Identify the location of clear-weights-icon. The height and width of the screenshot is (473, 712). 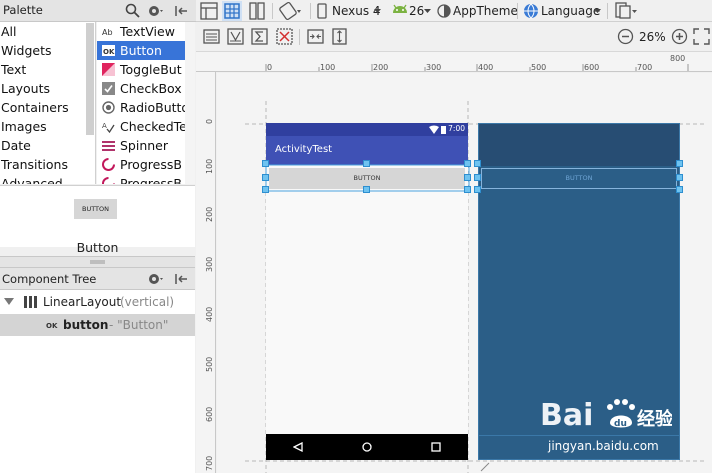
(284, 36).